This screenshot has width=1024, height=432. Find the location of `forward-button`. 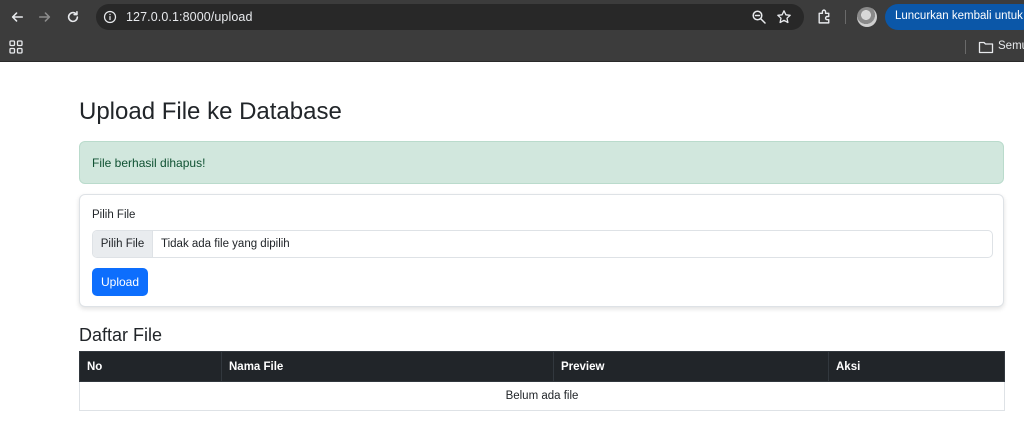

forward-button is located at coordinates (45, 17).